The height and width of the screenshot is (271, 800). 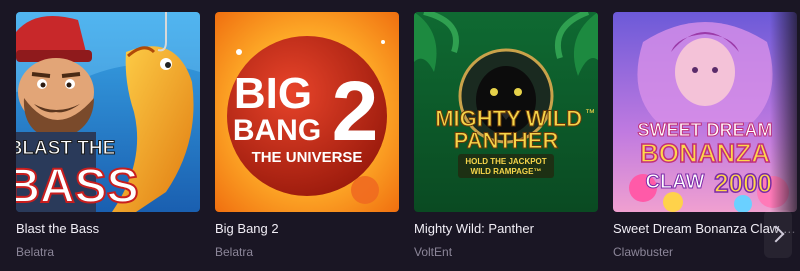 What do you see at coordinates (506, 140) in the screenshot?
I see `art-text-panther: PANTHER` at bounding box center [506, 140].